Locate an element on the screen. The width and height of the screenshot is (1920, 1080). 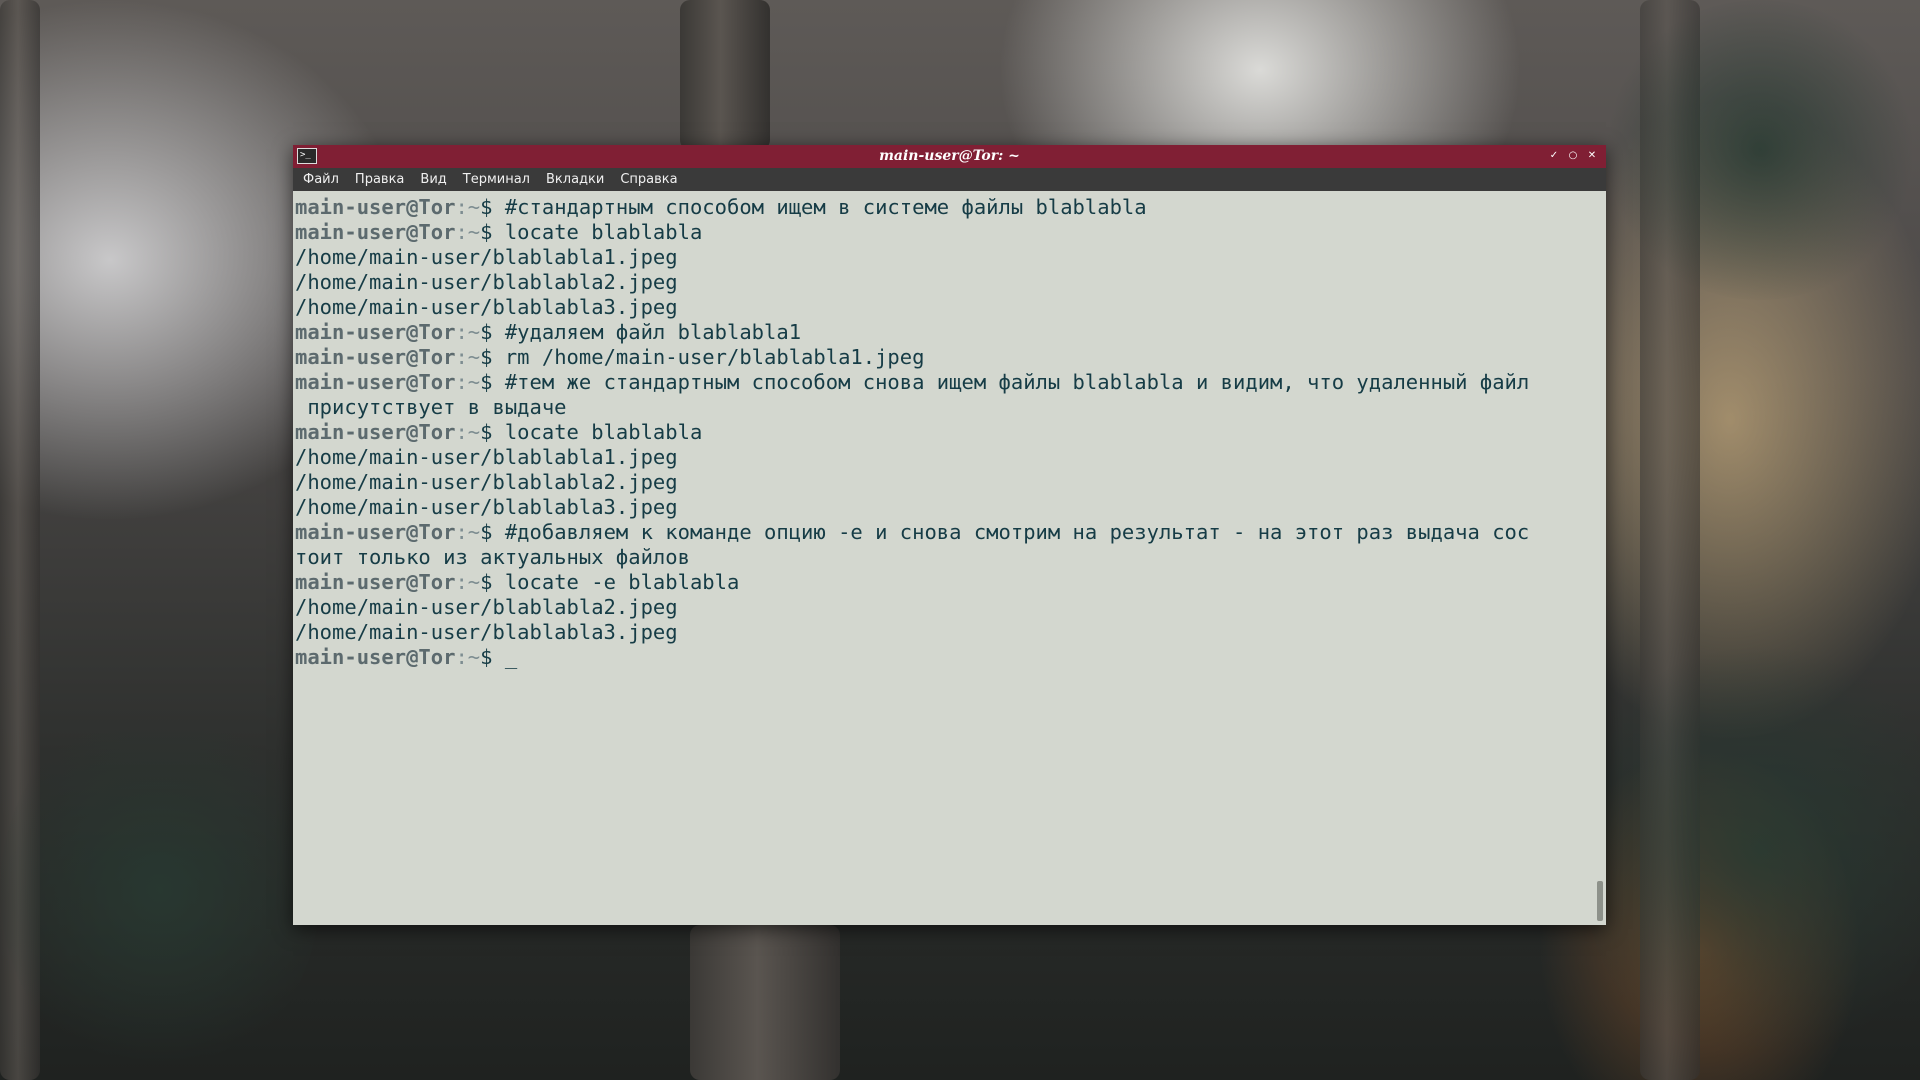
text-cursor: _ is located at coordinates (511, 657).